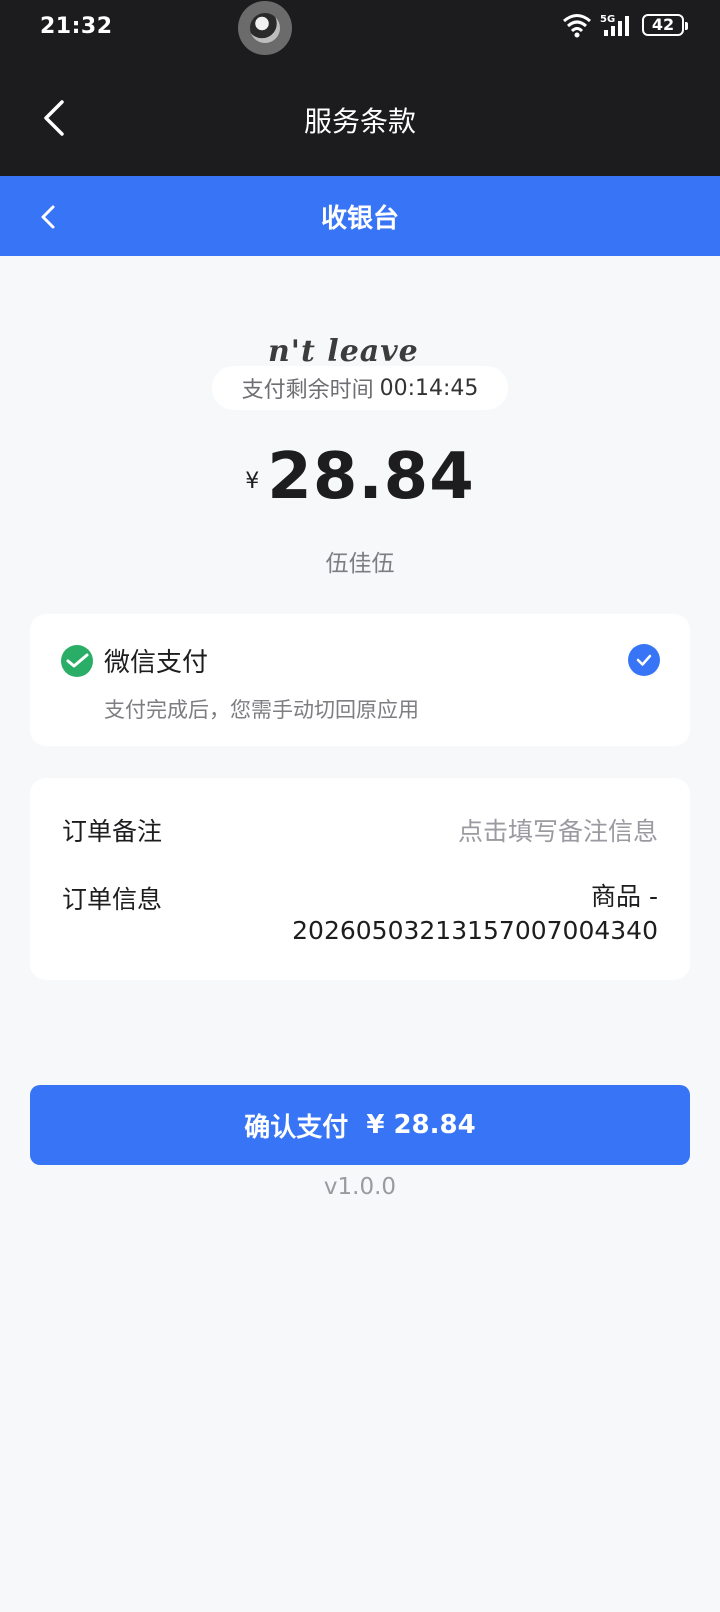 This screenshot has width=720, height=1612. Describe the element at coordinates (307, 390) in the screenshot. I see `timer-label: 支付剩余时间` at that location.